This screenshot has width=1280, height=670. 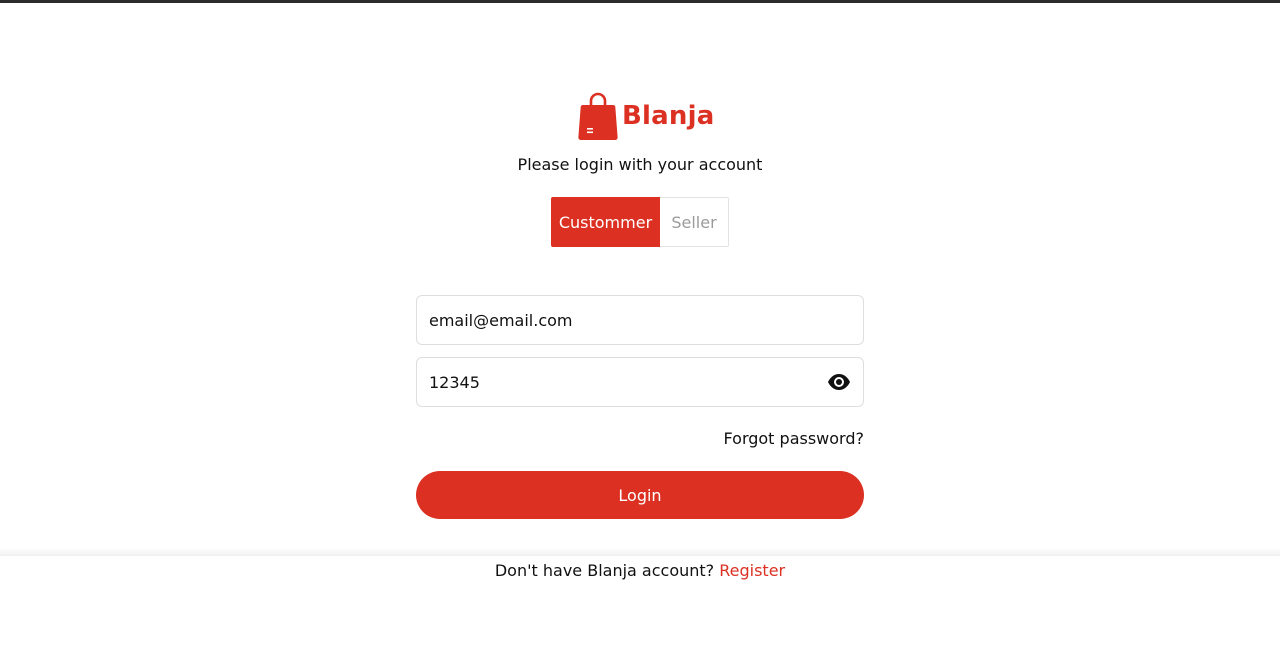 What do you see at coordinates (839, 382) in the screenshot?
I see `eye-icon` at bounding box center [839, 382].